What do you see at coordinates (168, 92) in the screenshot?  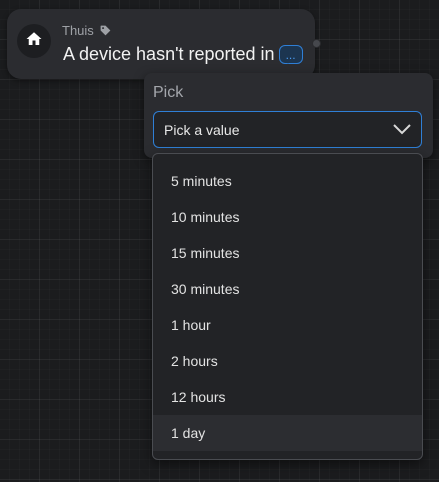 I see `pick-label: Pick` at bounding box center [168, 92].